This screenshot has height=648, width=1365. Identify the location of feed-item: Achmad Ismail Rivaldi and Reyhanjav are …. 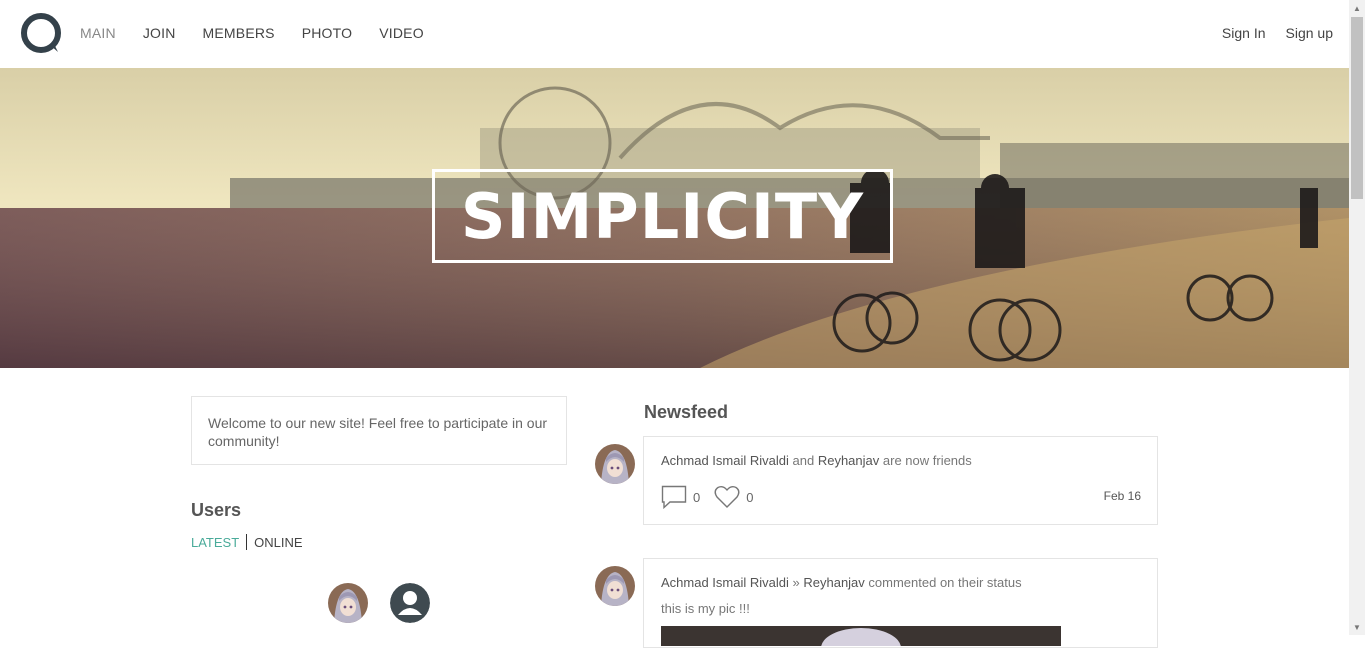
(900, 480).